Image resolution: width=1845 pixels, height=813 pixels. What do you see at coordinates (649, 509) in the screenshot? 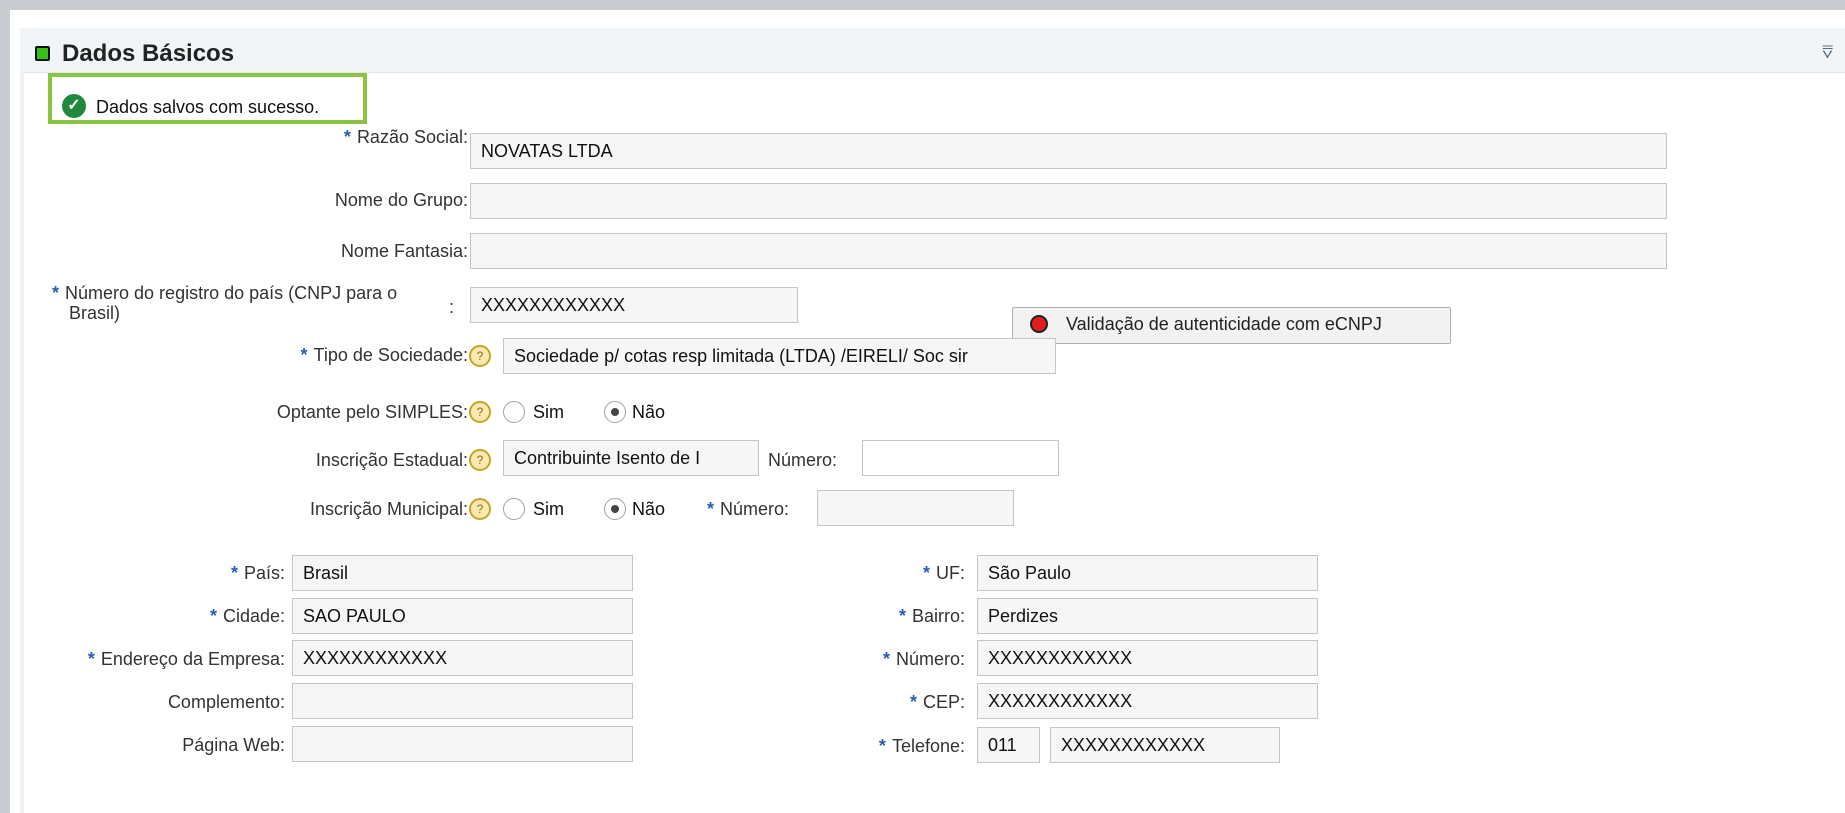
I see `inscricao-municipal-nao-label: Não` at bounding box center [649, 509].